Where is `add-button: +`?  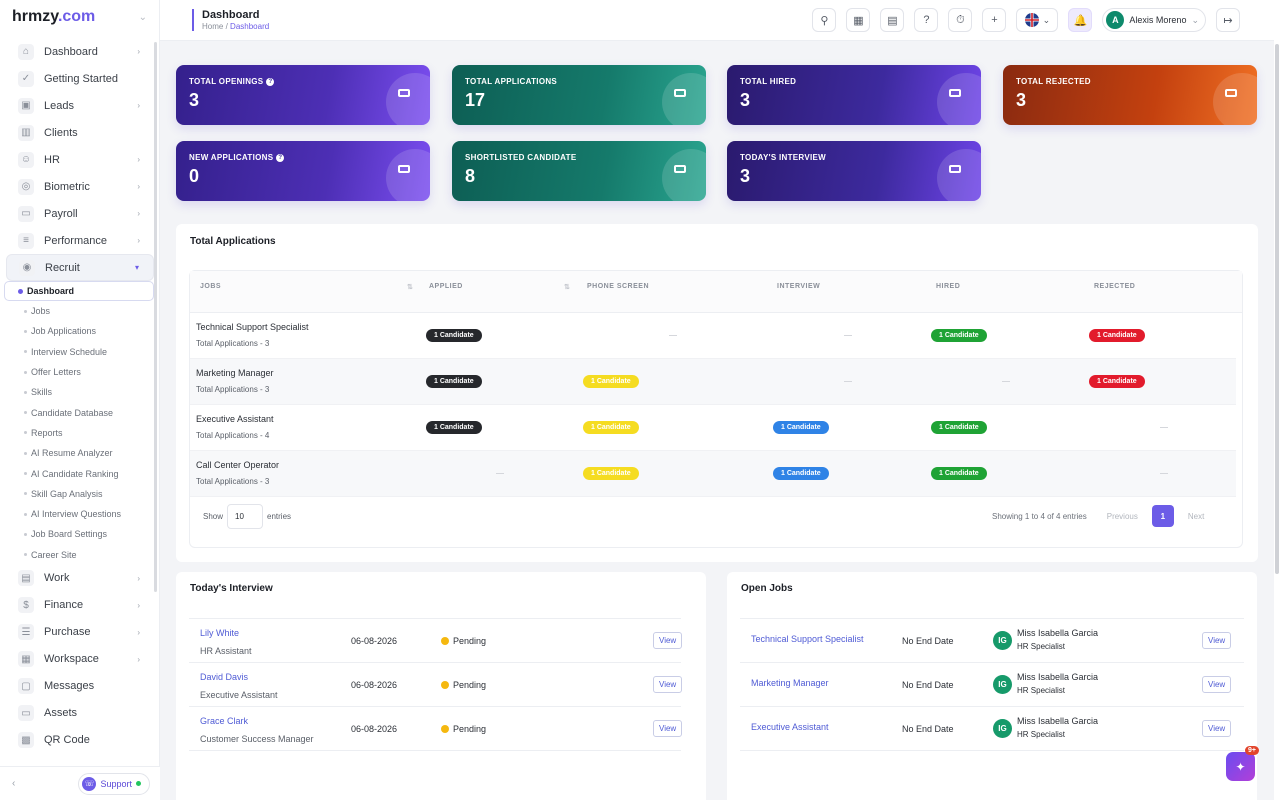 add-button: + is located at coordinates (994, 20).